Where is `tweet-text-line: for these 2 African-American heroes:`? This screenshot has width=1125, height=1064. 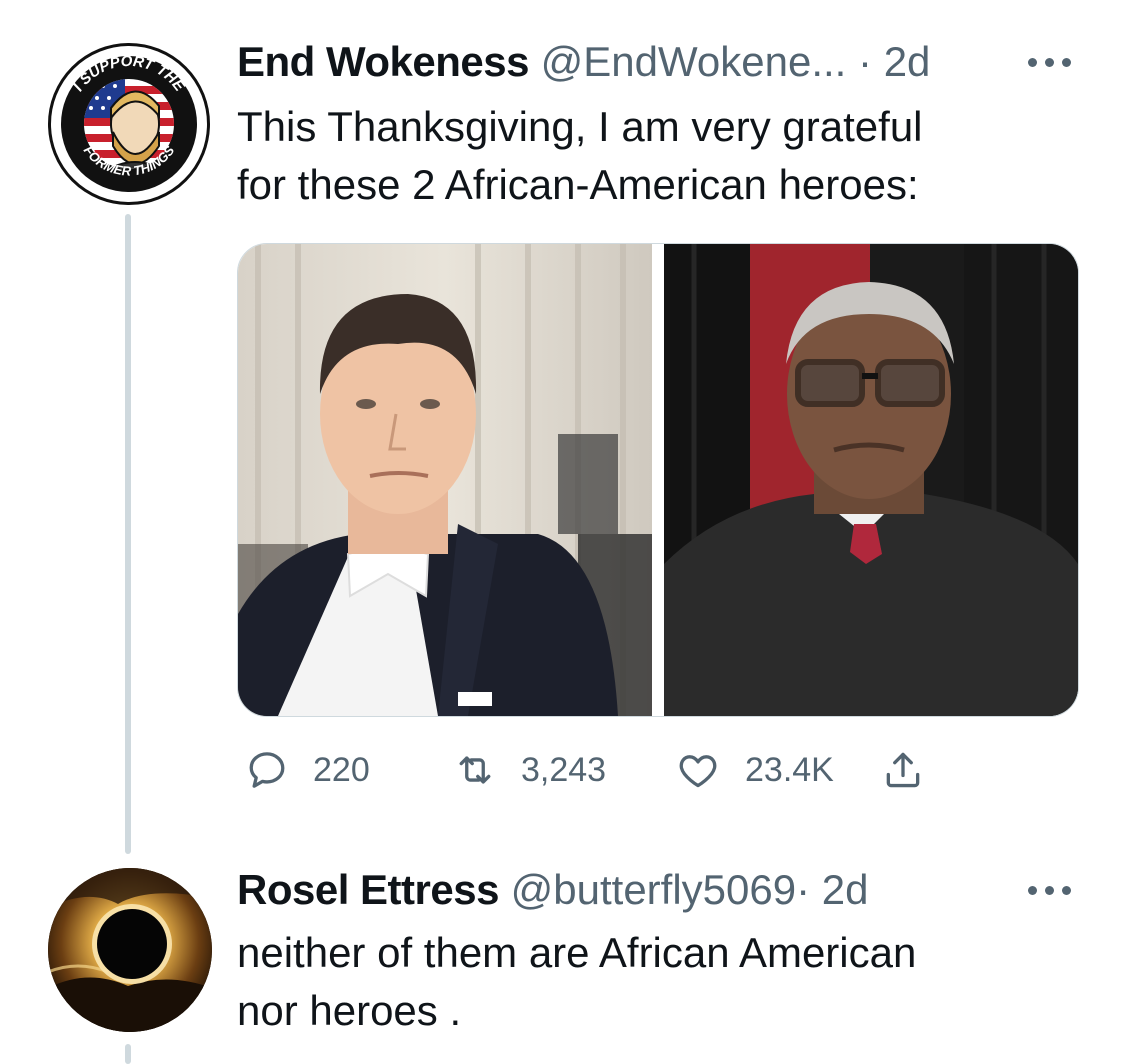
tweet-text-line: for these 2 African-American heroes: is located at coordinates (578, 184).